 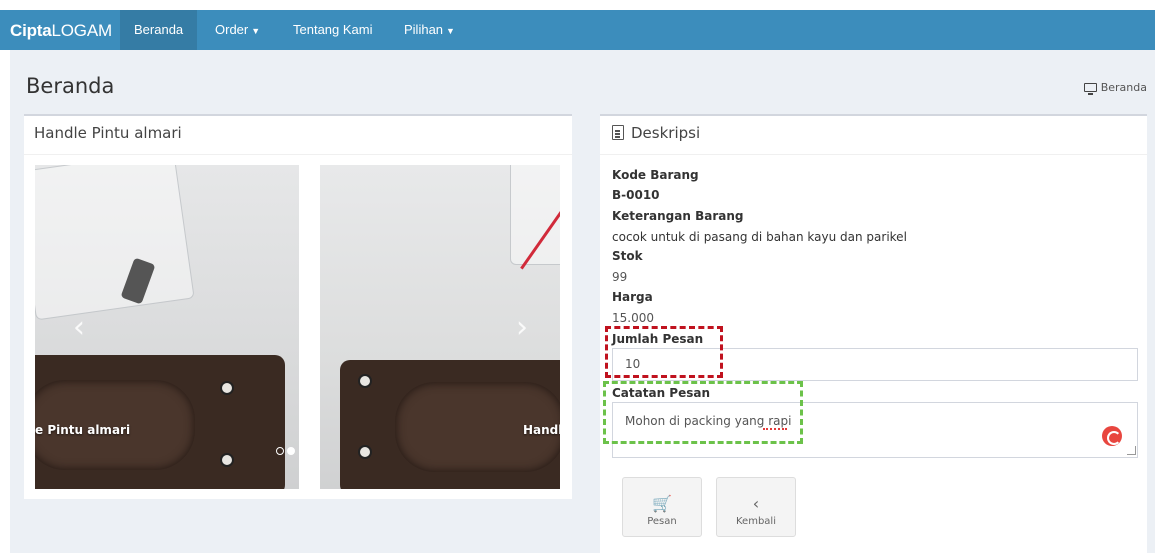 I want to click on pesan-button: 🛒 Pesan, so click(x=662, y=507).